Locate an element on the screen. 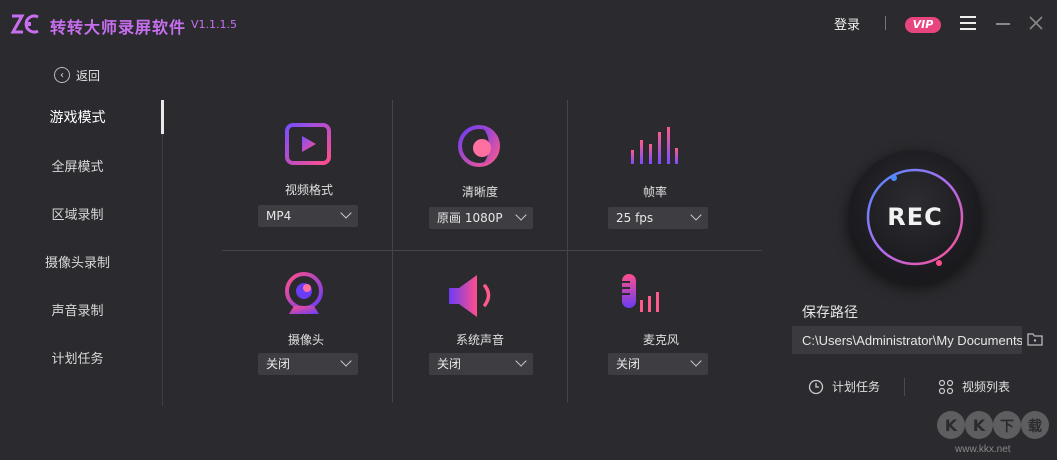  camera-select: 关闭 is located at coordinates (308, 364).